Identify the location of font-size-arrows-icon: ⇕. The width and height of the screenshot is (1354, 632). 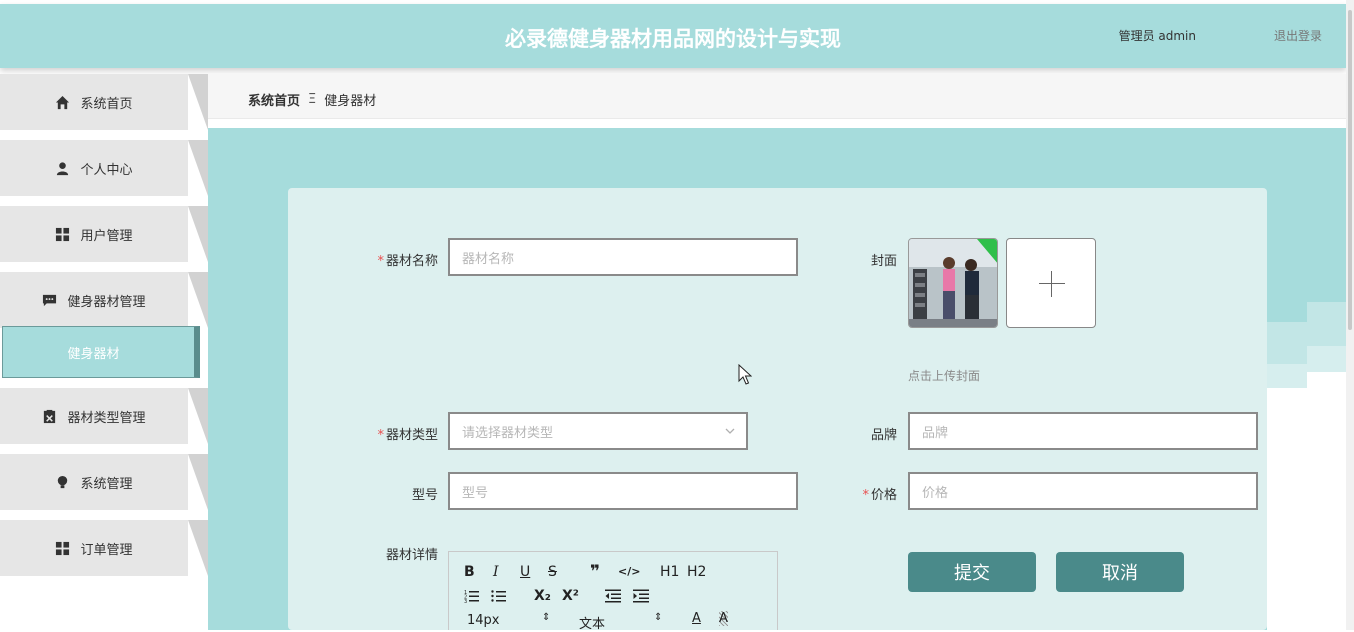
(546, 617).